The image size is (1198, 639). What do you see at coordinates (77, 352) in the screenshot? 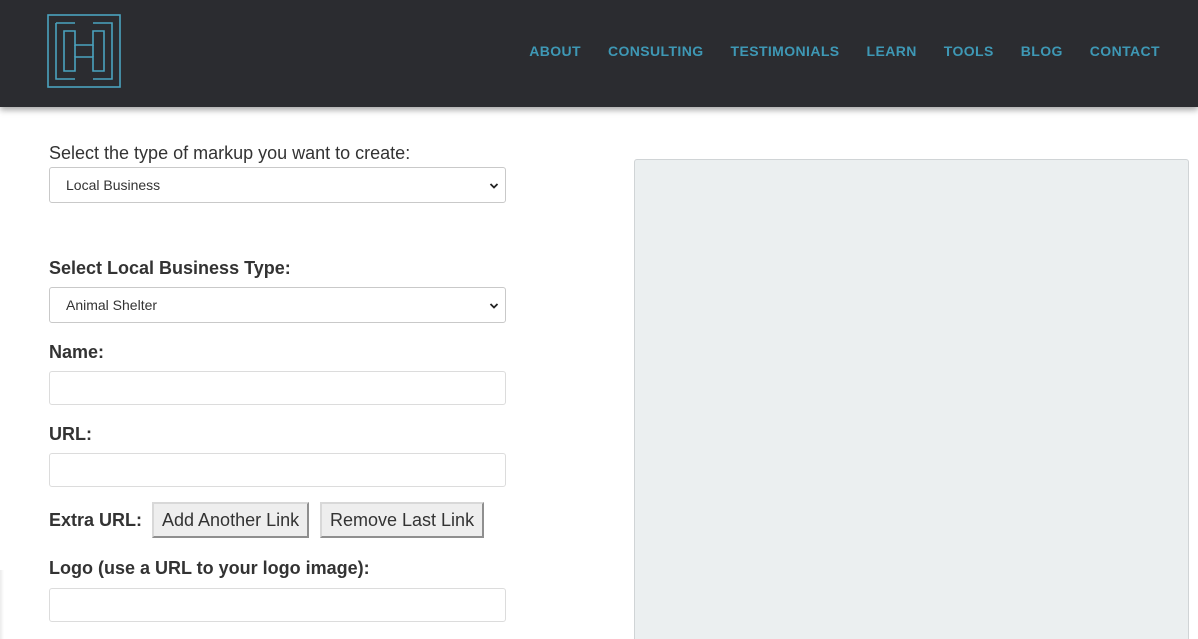
I see `name-label: Name:` at bounding box center [77, 352].